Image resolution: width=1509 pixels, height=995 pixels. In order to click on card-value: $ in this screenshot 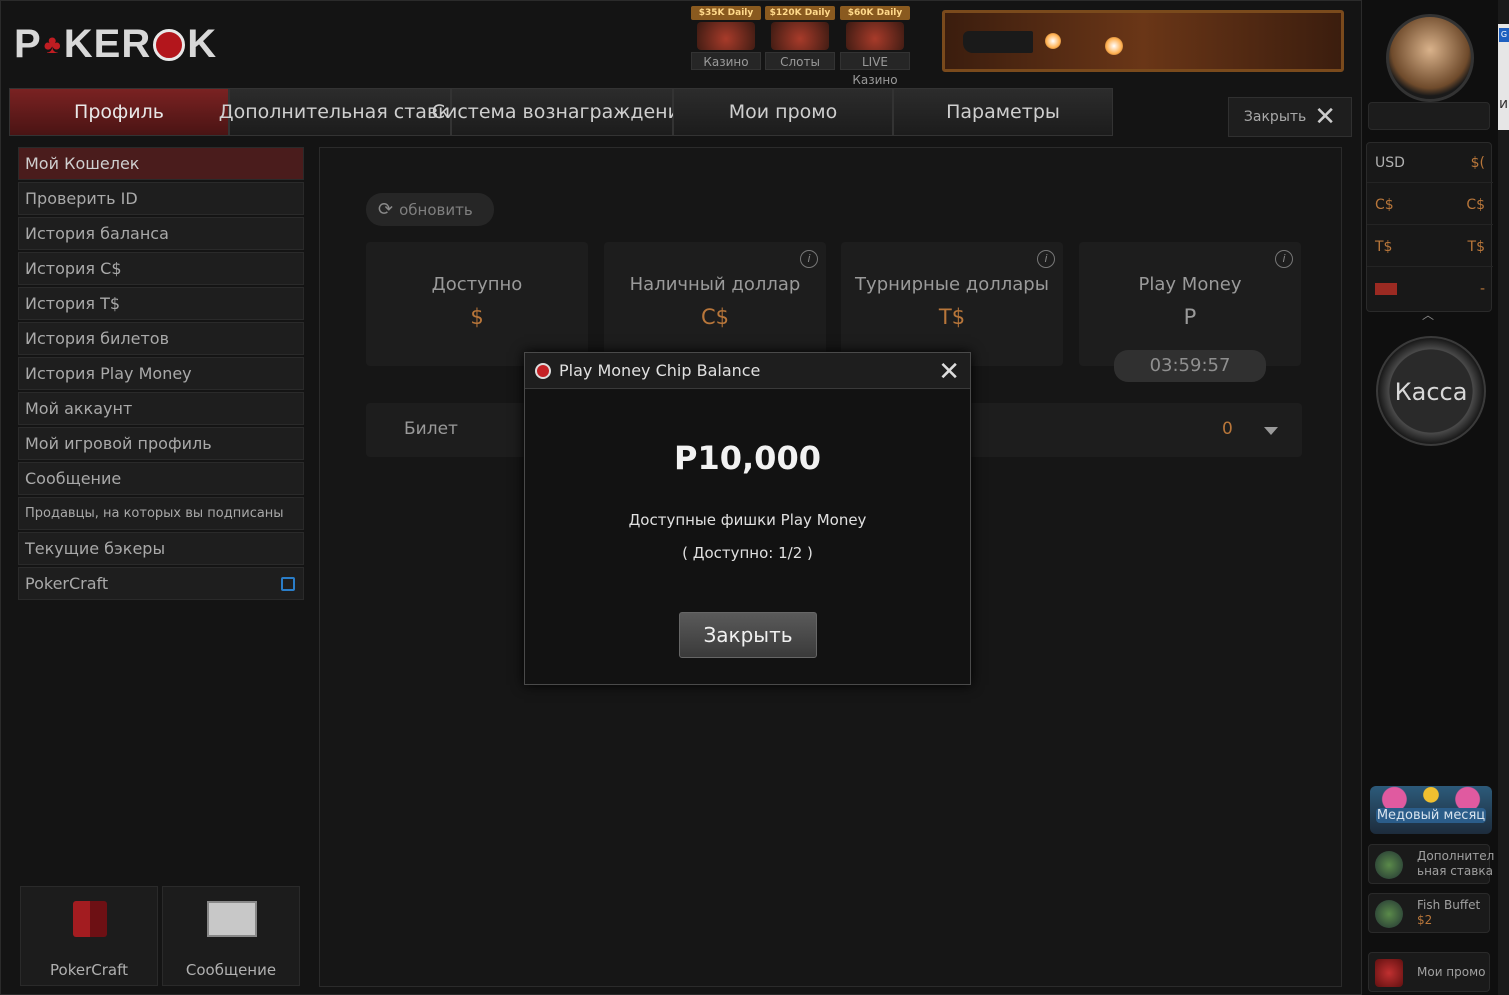, I will do `click(477, 317)`.